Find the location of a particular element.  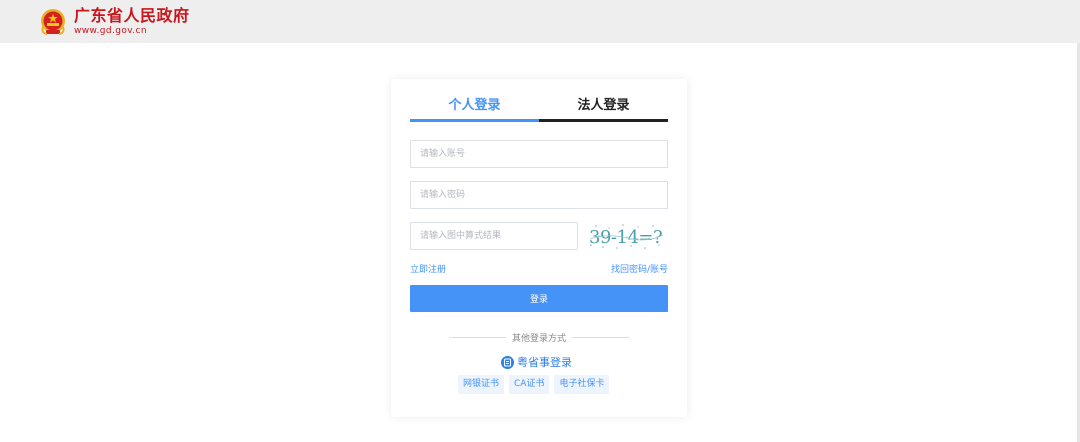

login-tabs: 个人登录 法人登录 is located at coordinates (539, 108).